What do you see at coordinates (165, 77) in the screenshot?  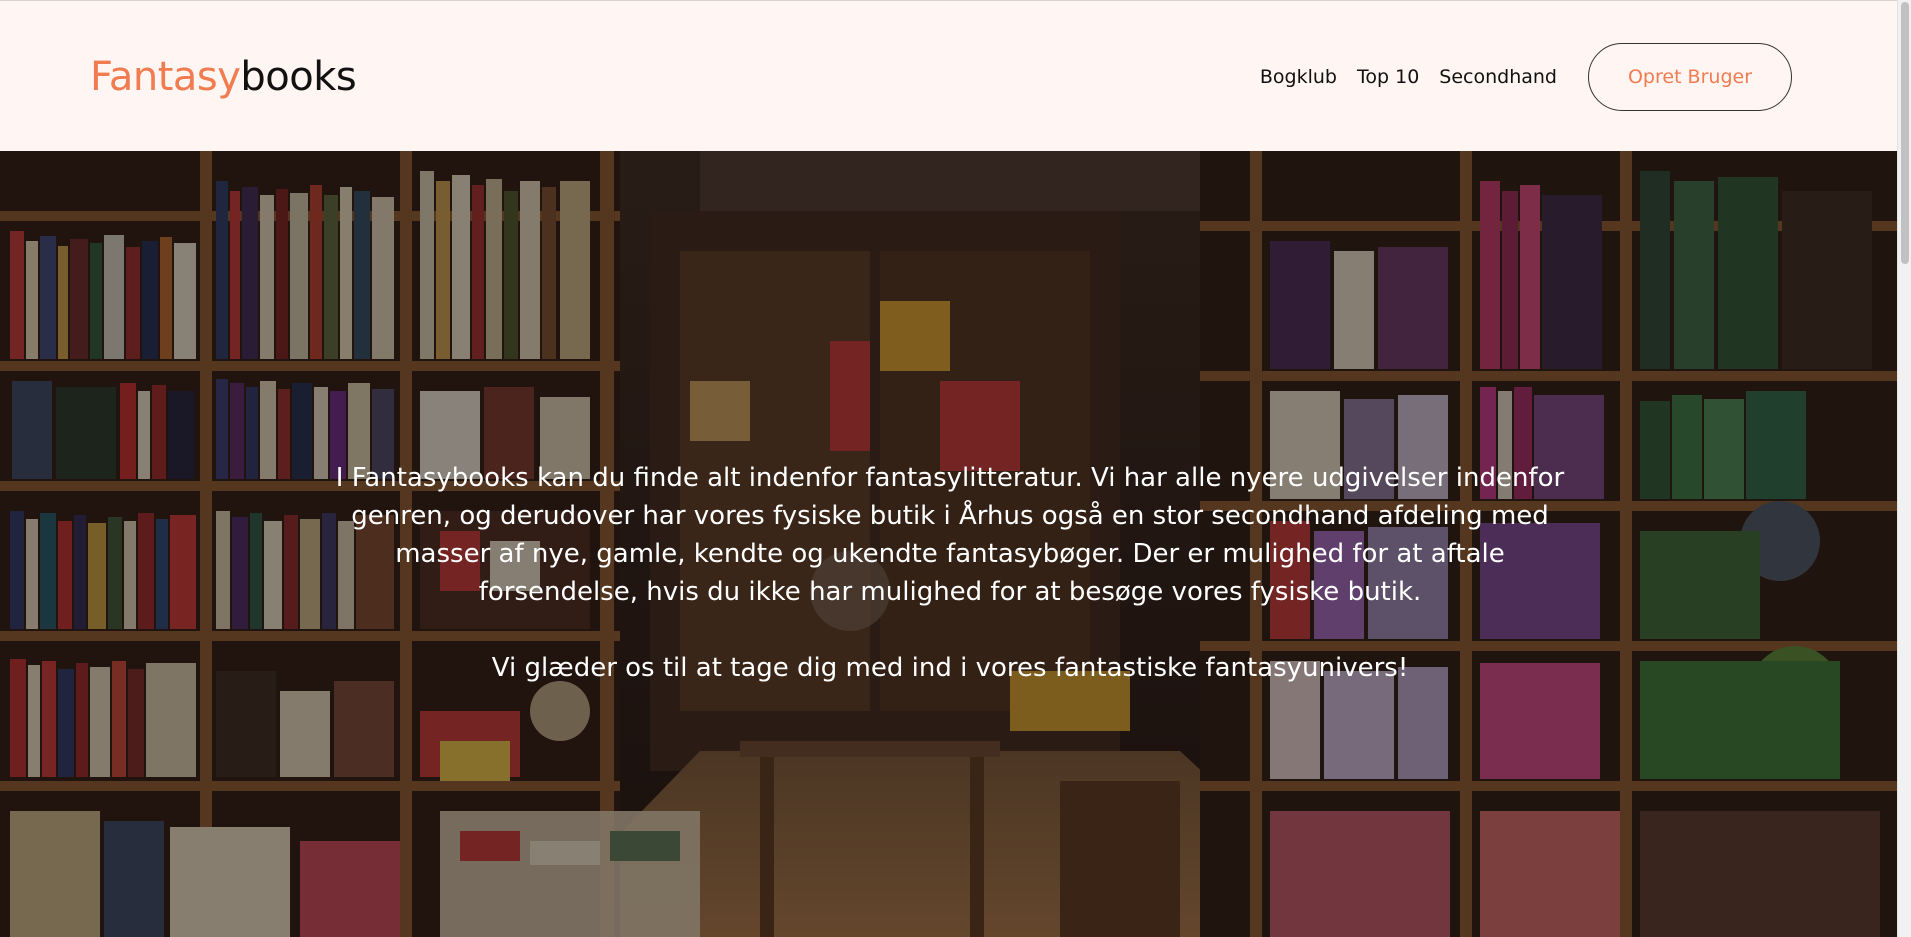 I see `logo-fantasy: Fantasy` at bounding box center [165, 77].